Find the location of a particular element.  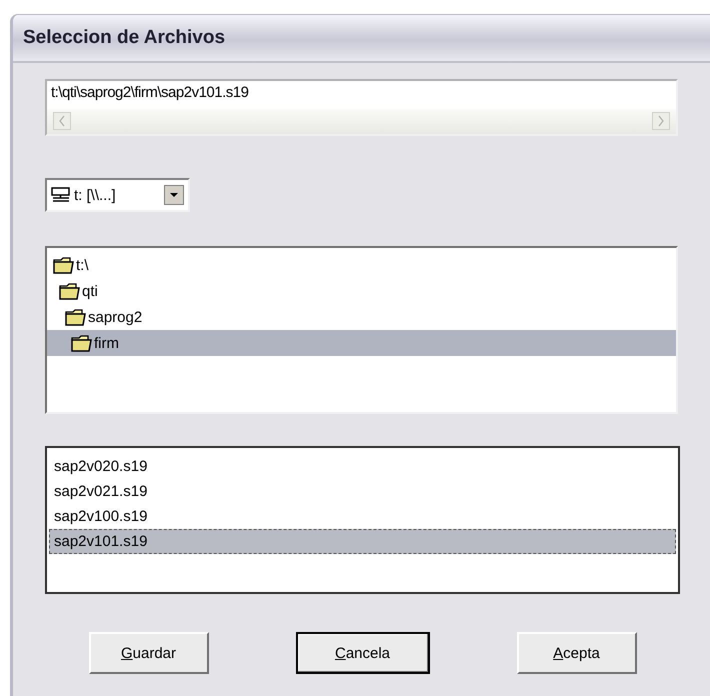

dialog-button: Cancela is located at coordinates (363, 653).